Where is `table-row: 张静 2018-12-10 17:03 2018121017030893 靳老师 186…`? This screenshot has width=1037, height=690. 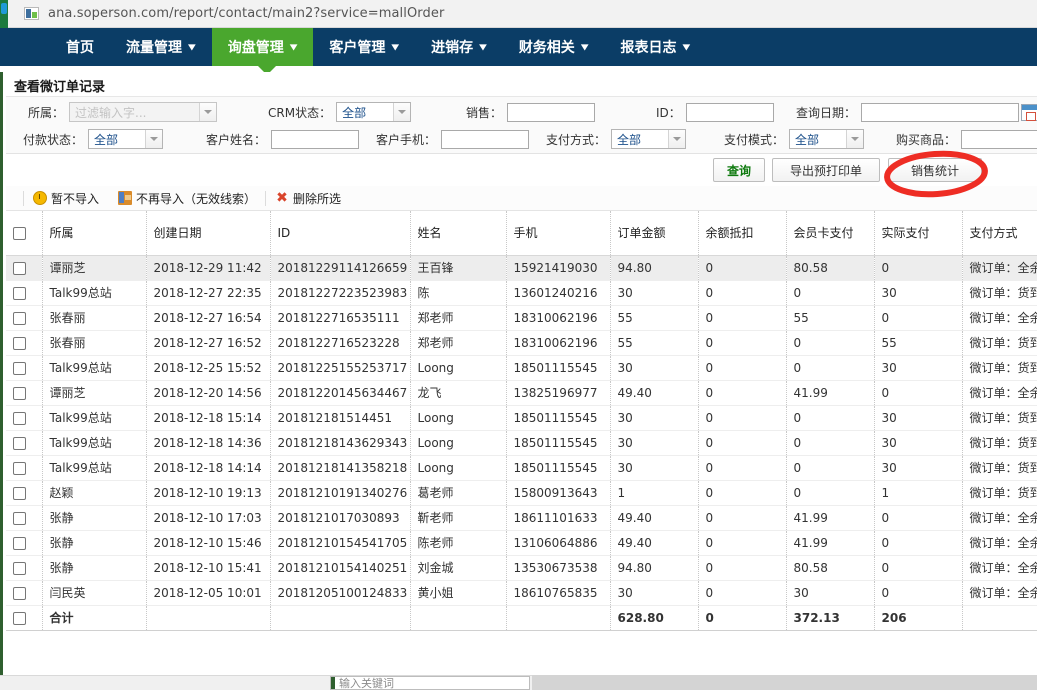
table-row: 张静 2018-12-10 17:03 2018121017030893 靳老师 186… is located at coordinates (521, 518).